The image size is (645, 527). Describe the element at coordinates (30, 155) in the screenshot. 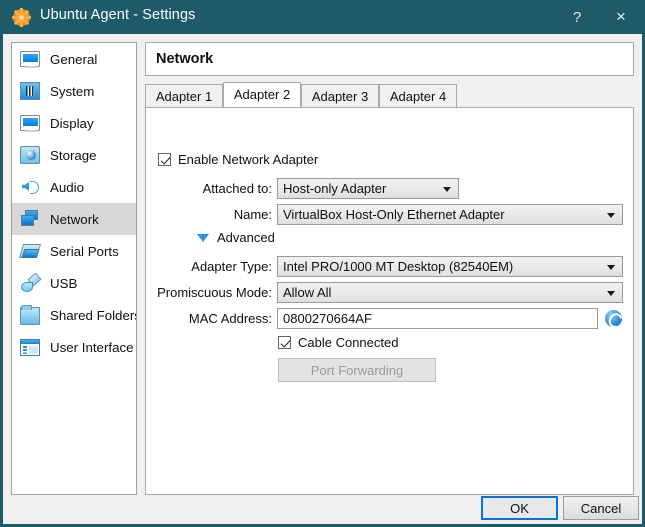

I see `hard-disk-icon` at that location.